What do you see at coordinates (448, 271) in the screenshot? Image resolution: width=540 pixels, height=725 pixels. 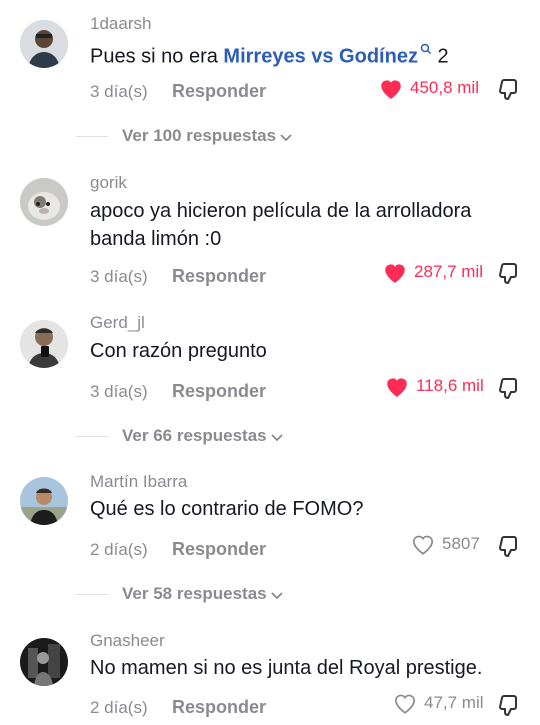 I see `like-count: 287,7 mil` at bounding box center [448, 271].